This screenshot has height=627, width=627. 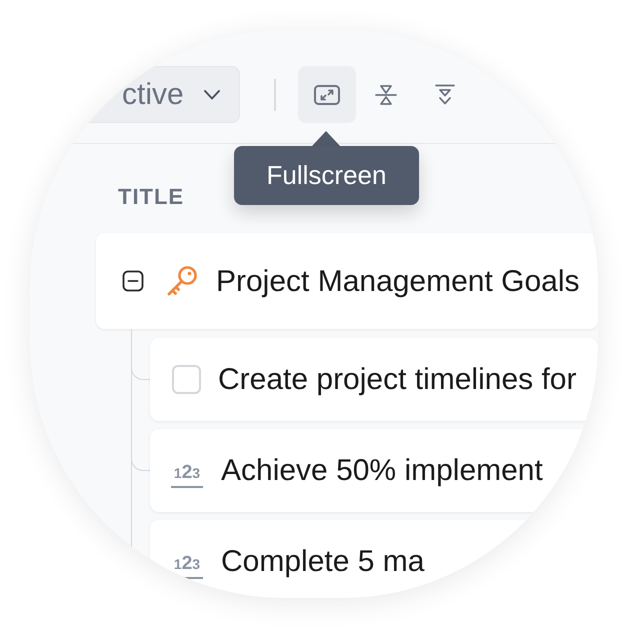 I want to click on fullscreen-icon, so click(x=326, y=94).